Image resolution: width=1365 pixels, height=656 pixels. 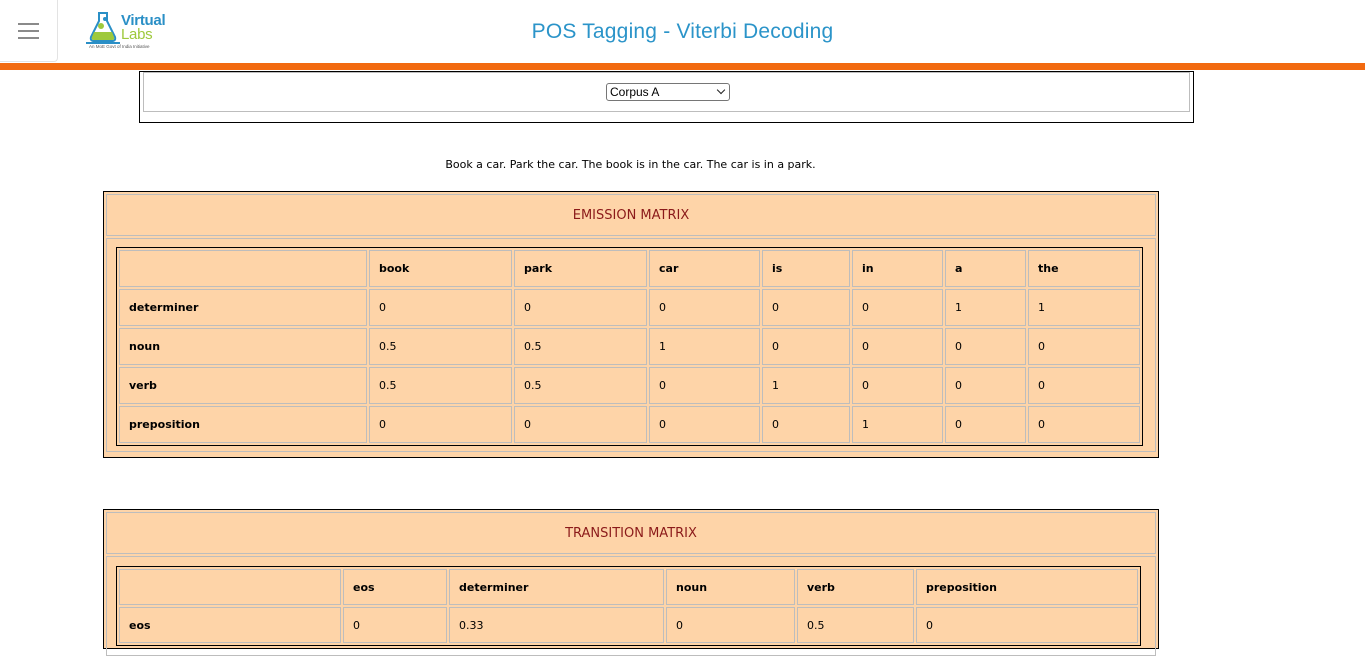 I want to click on table-cell: 0.33, so click(x=556, y=625).